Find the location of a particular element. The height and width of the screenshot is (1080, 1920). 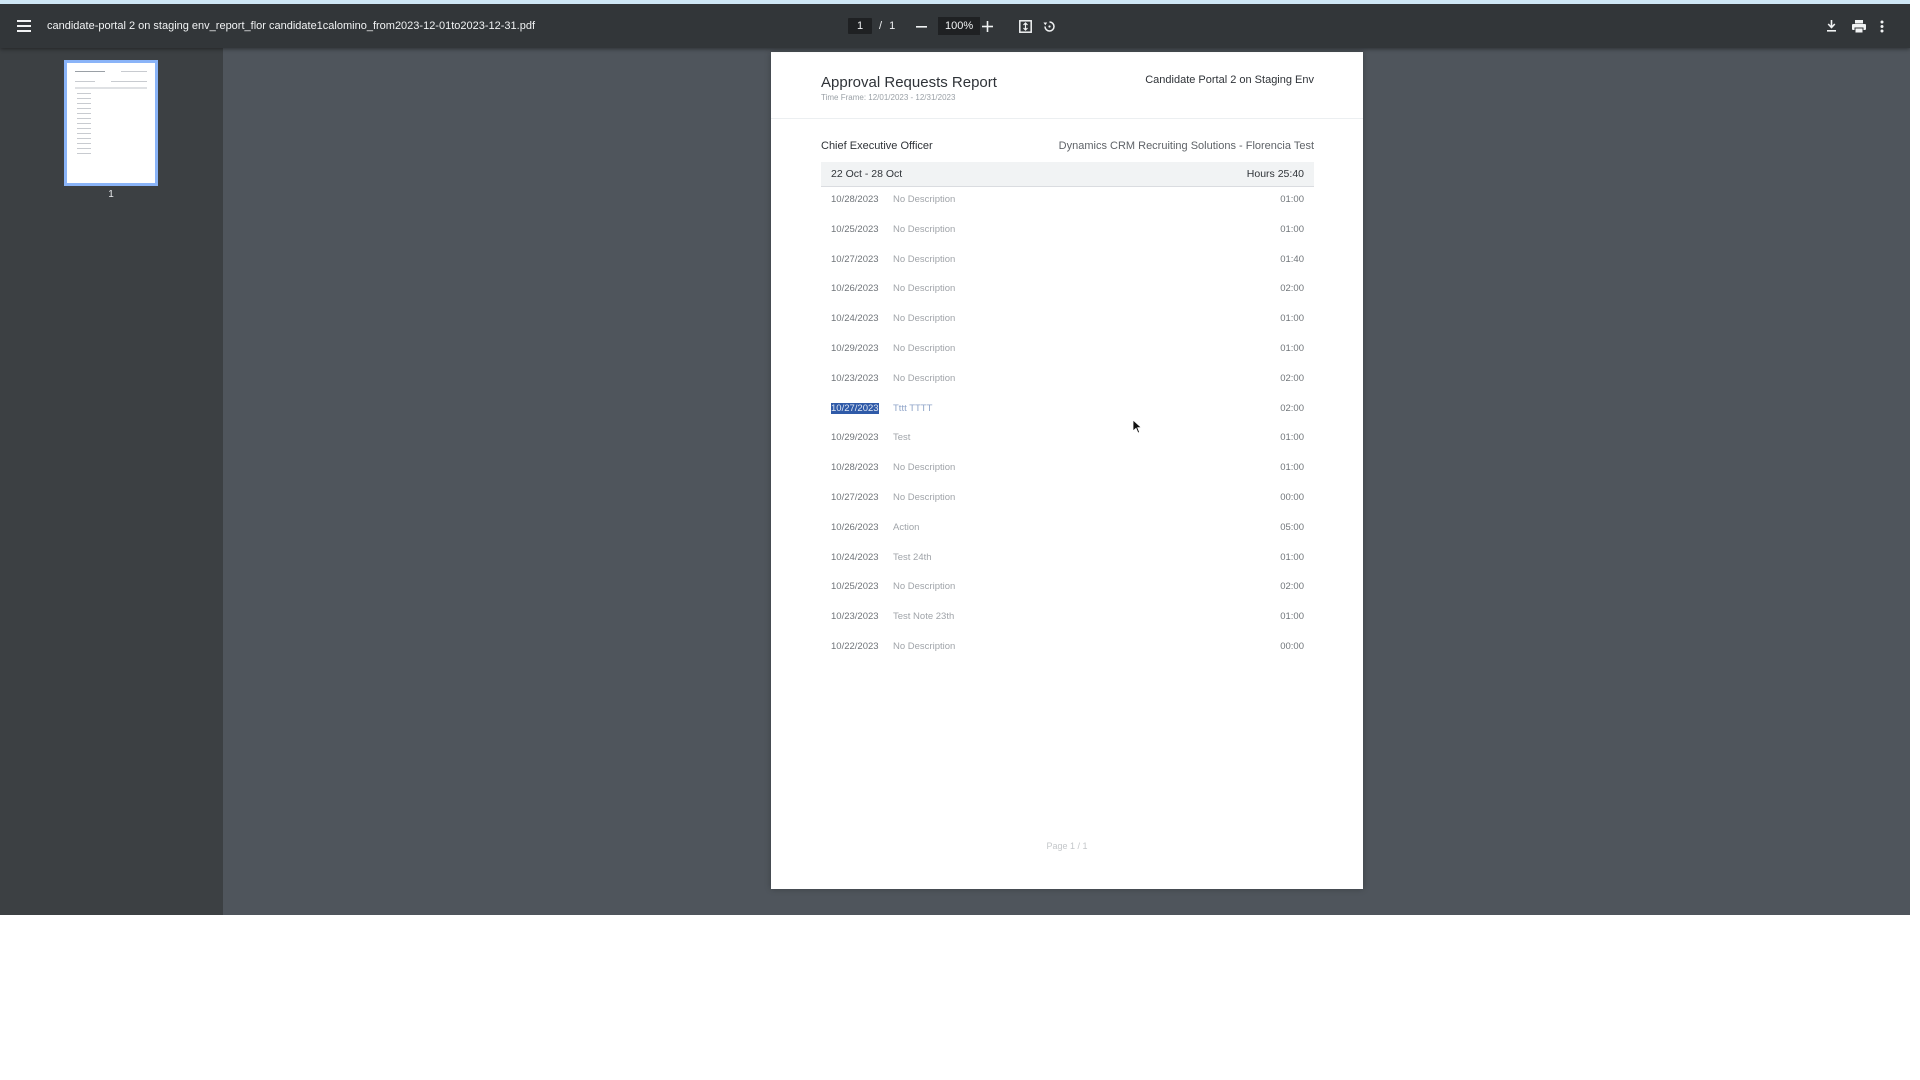

entry-hours: 05:00 is located at coordinates (1292, 527).